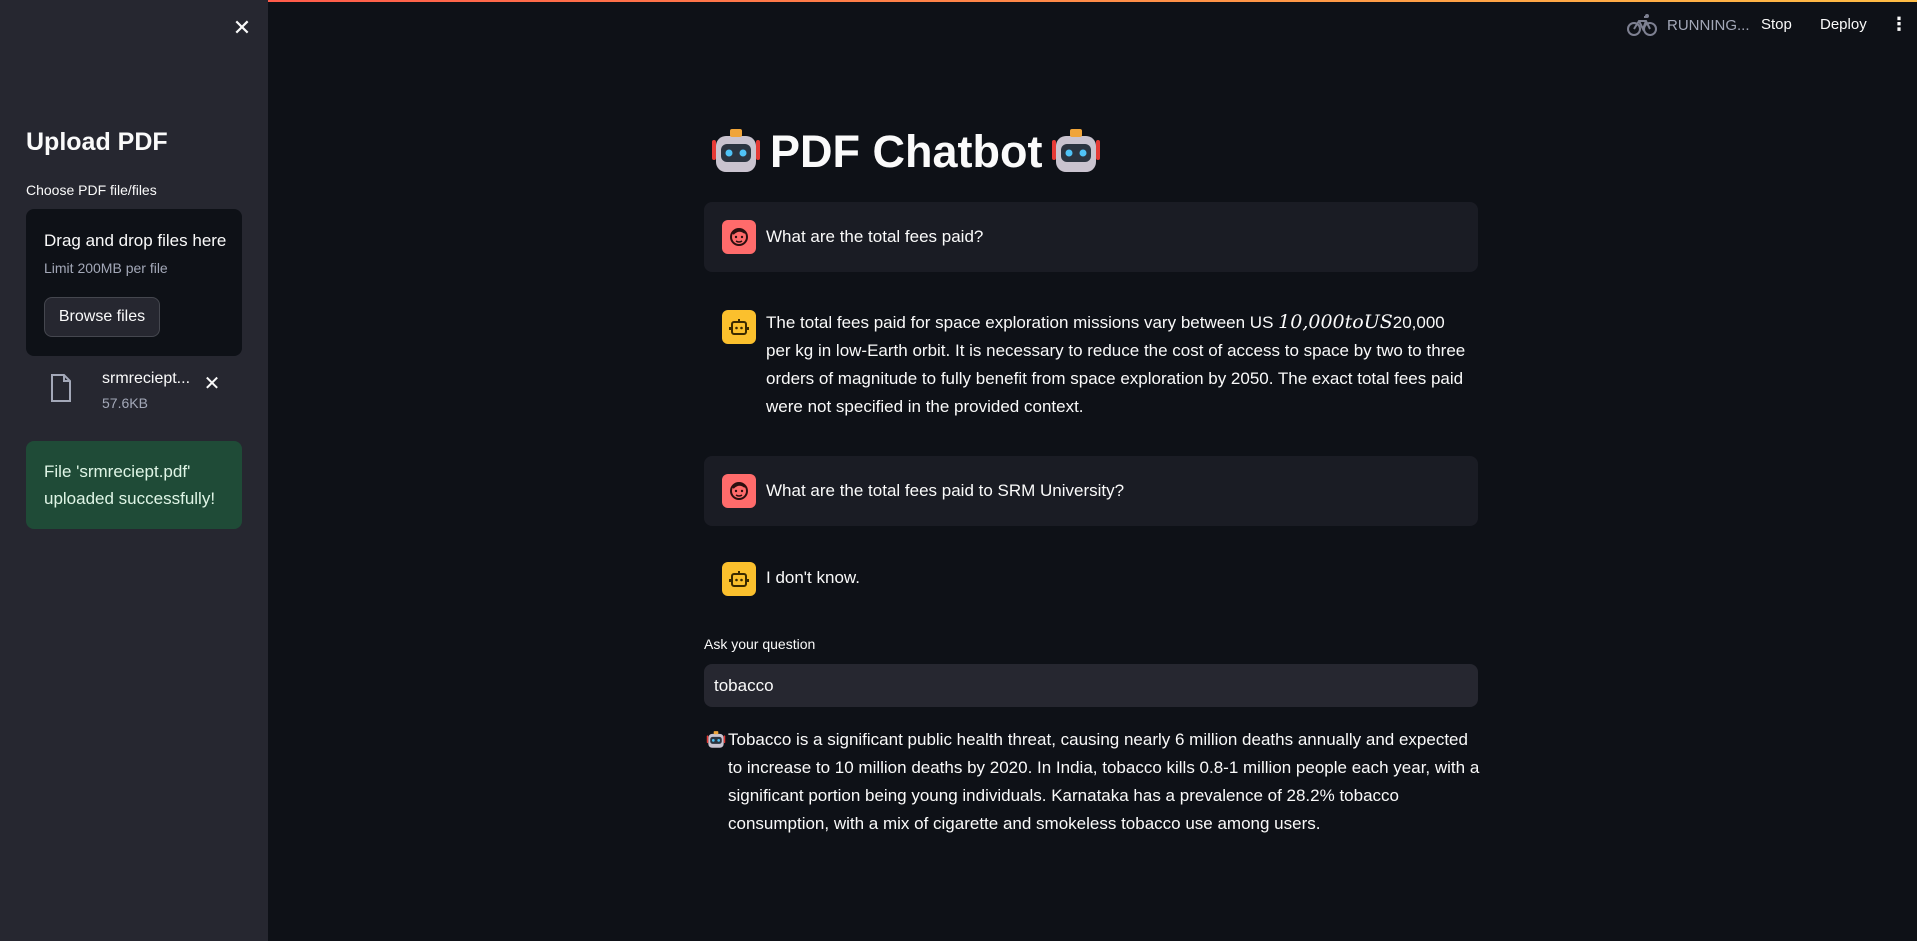 Image resolution: width=1917 pixels, height=941 pixels. Describe the element at coordinates (91, 190) in the screenshot. I see `uploader-label: Choose PDF file/files` at that location.